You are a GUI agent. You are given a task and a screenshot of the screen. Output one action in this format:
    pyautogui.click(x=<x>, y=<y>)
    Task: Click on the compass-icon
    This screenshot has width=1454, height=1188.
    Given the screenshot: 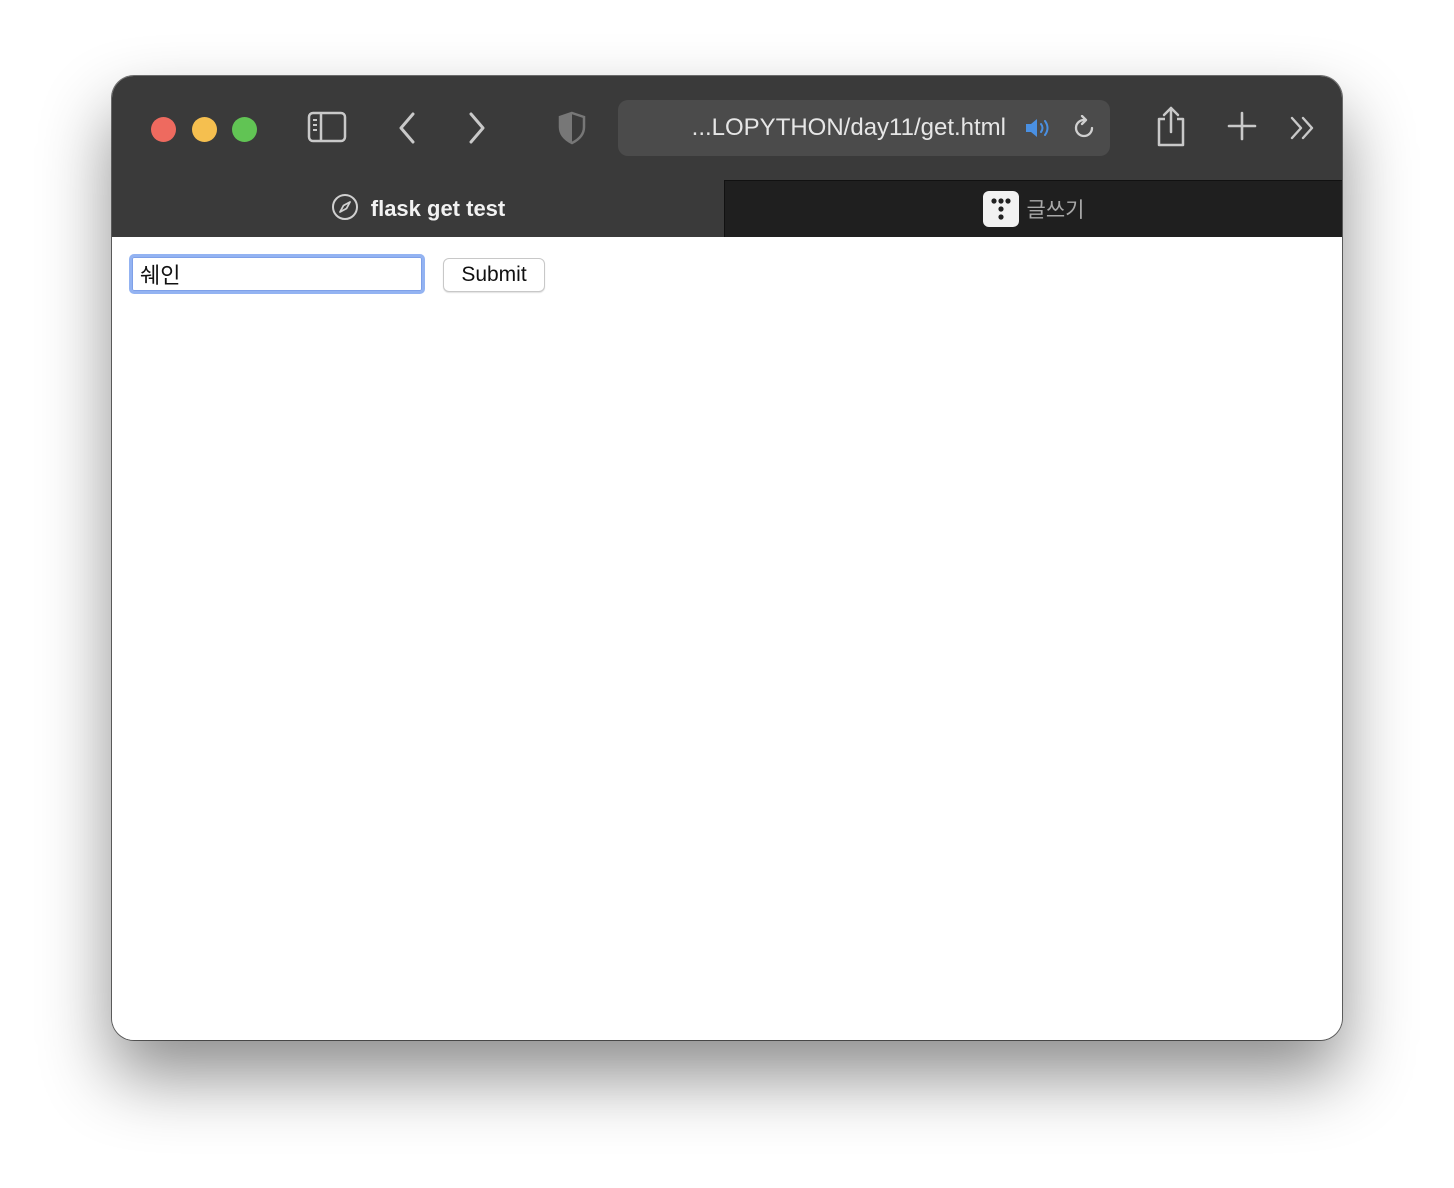 What is the action you would take?
    pyautogui.click(x=345, y=209)
    